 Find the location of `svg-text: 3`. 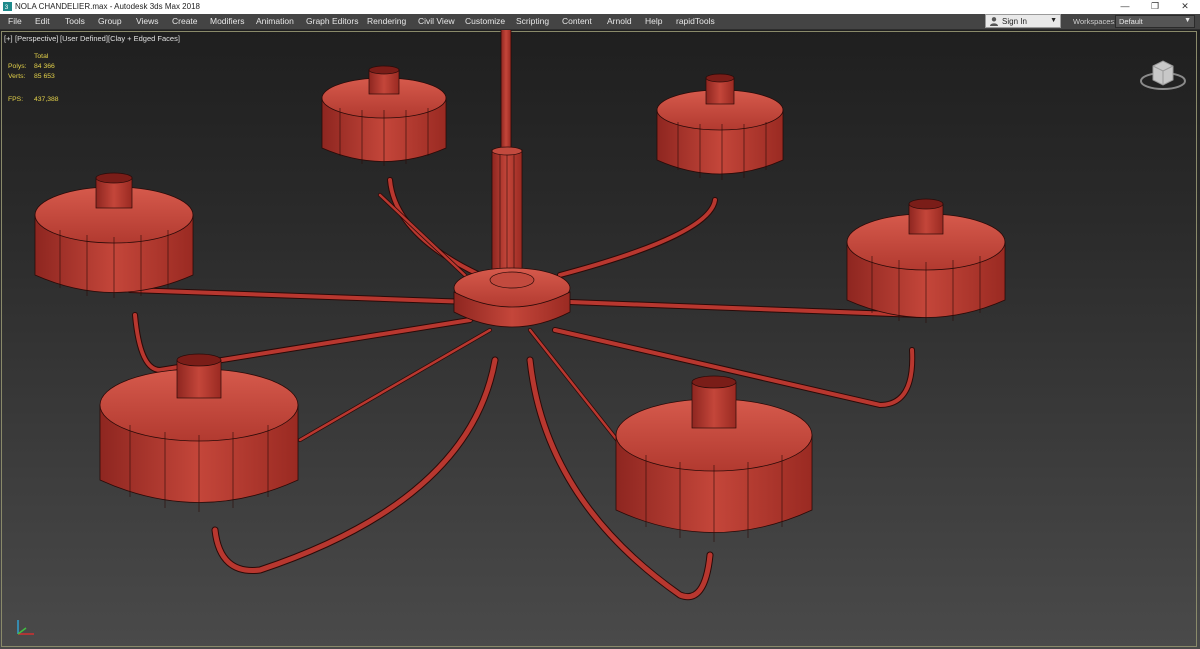

svg-text: 3 is located at coordinates (7, 7).